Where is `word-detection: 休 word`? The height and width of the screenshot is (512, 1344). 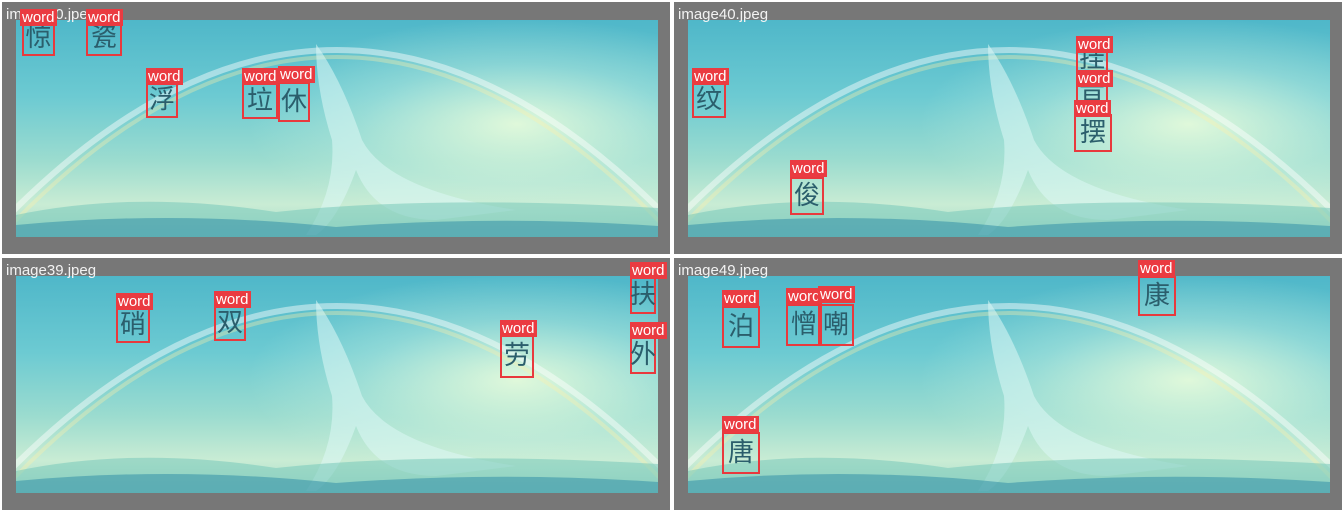
word-detection: 休 word is located at coordinates (301, 95).